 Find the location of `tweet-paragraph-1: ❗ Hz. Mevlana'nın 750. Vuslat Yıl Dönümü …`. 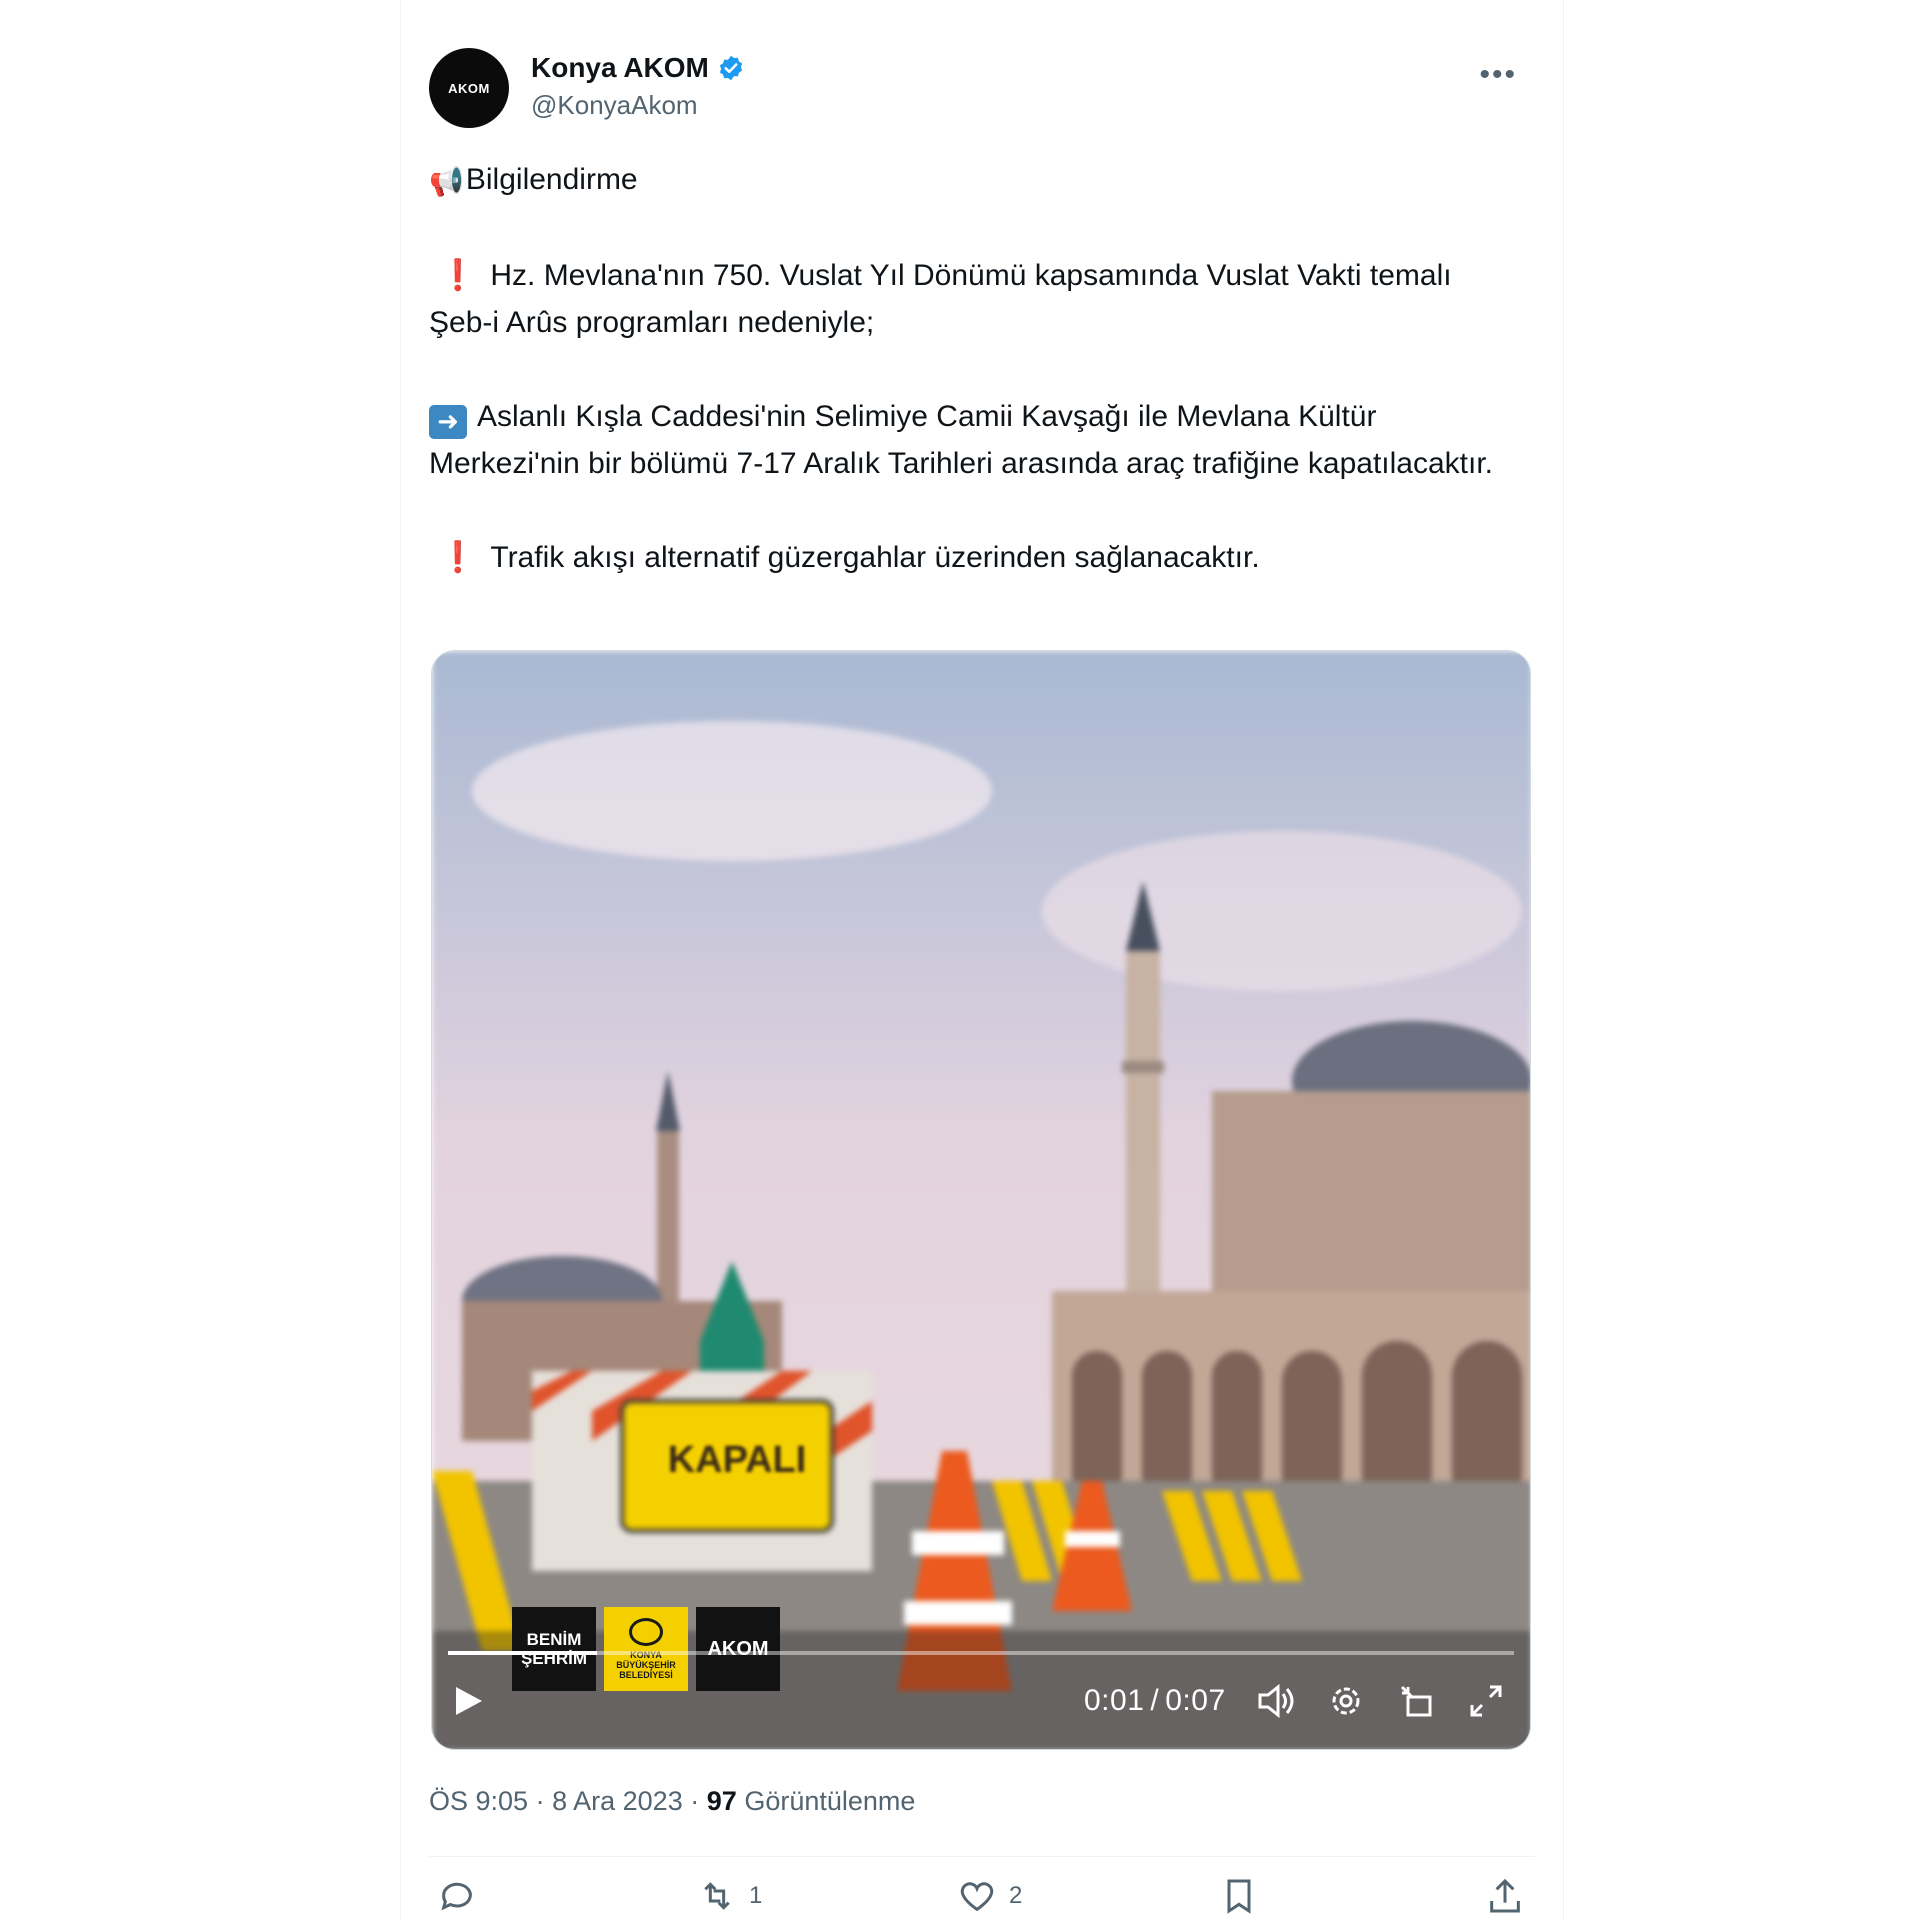

tweet-paragraph-1: ❗ Hz. Mevlana'nın 750. Vuslat Yıl Dönümü … is located at coordinates (969, 299).